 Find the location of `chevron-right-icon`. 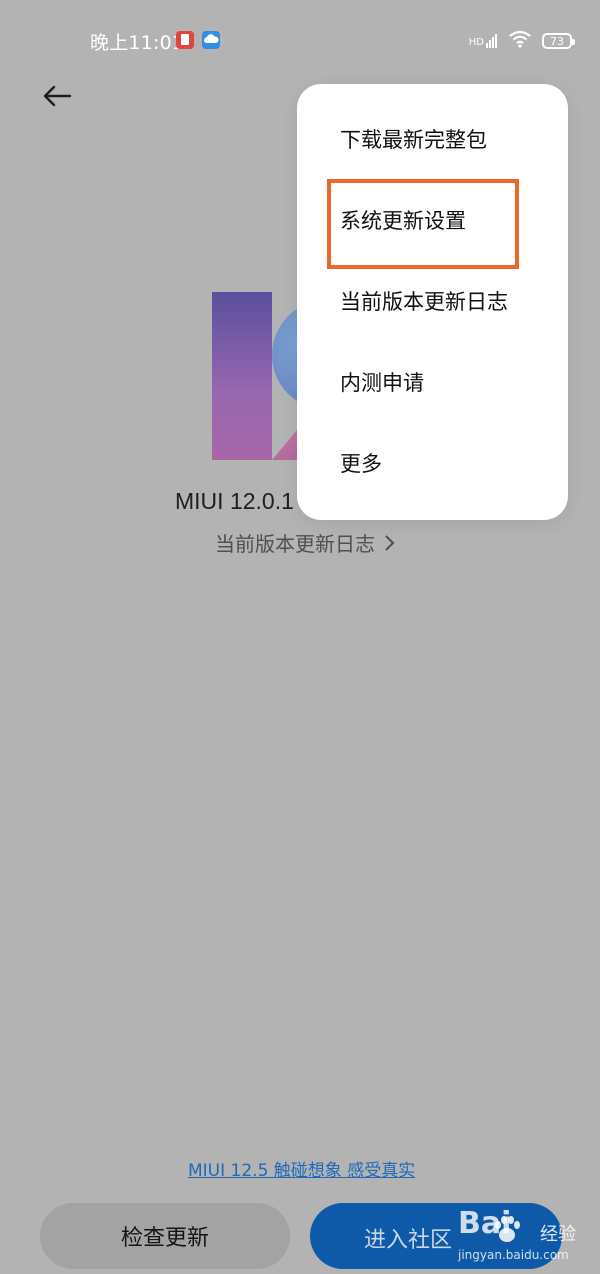

chevron-right-icon is located at coordinates (390, 542).